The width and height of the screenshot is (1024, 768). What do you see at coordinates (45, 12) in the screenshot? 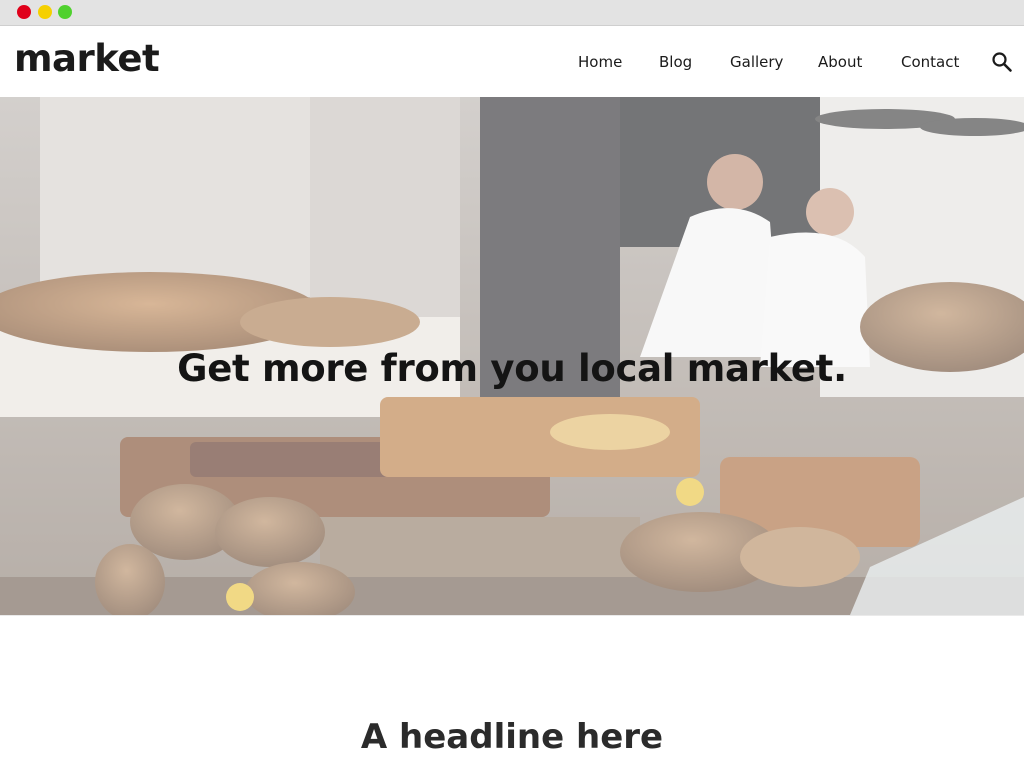
I see `minimize-window-button` at bounding box center [45, 12].